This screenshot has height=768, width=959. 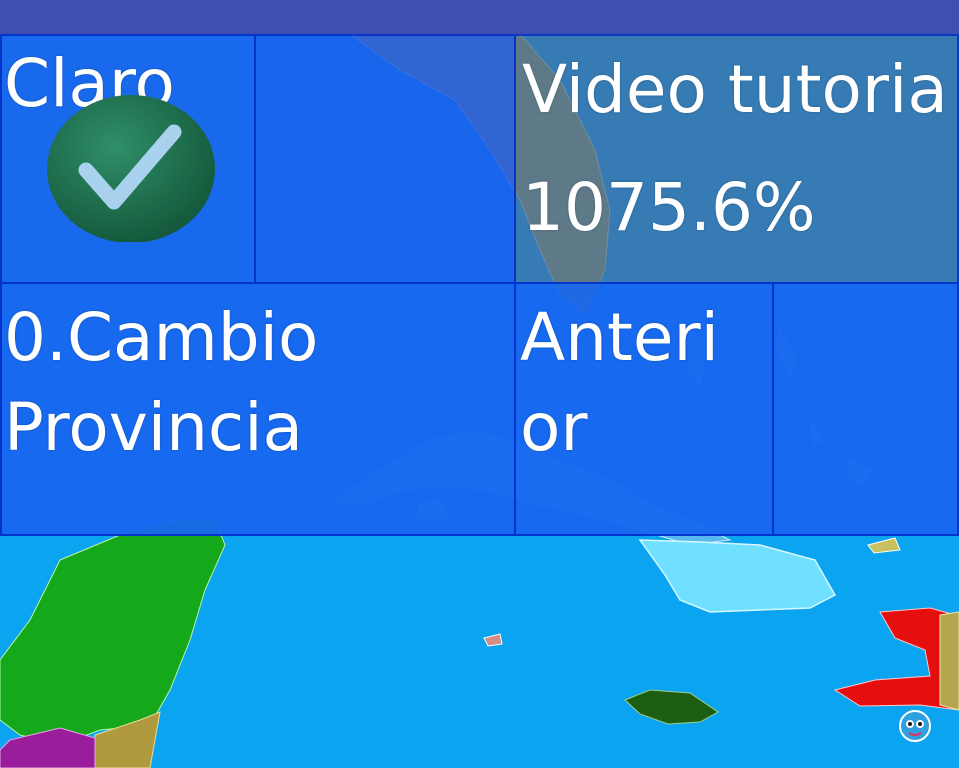 I want to click on checkmark-circle-icon, so click(x=131, y=168).